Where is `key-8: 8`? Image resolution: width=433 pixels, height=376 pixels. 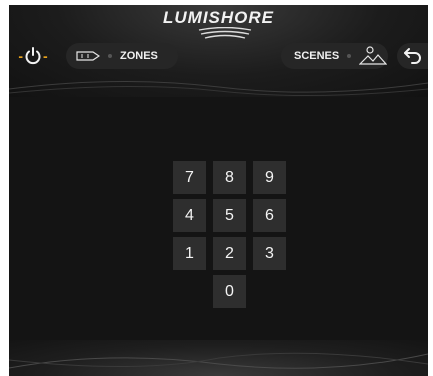
key-8: 8 is located at coordinates (229, 177).